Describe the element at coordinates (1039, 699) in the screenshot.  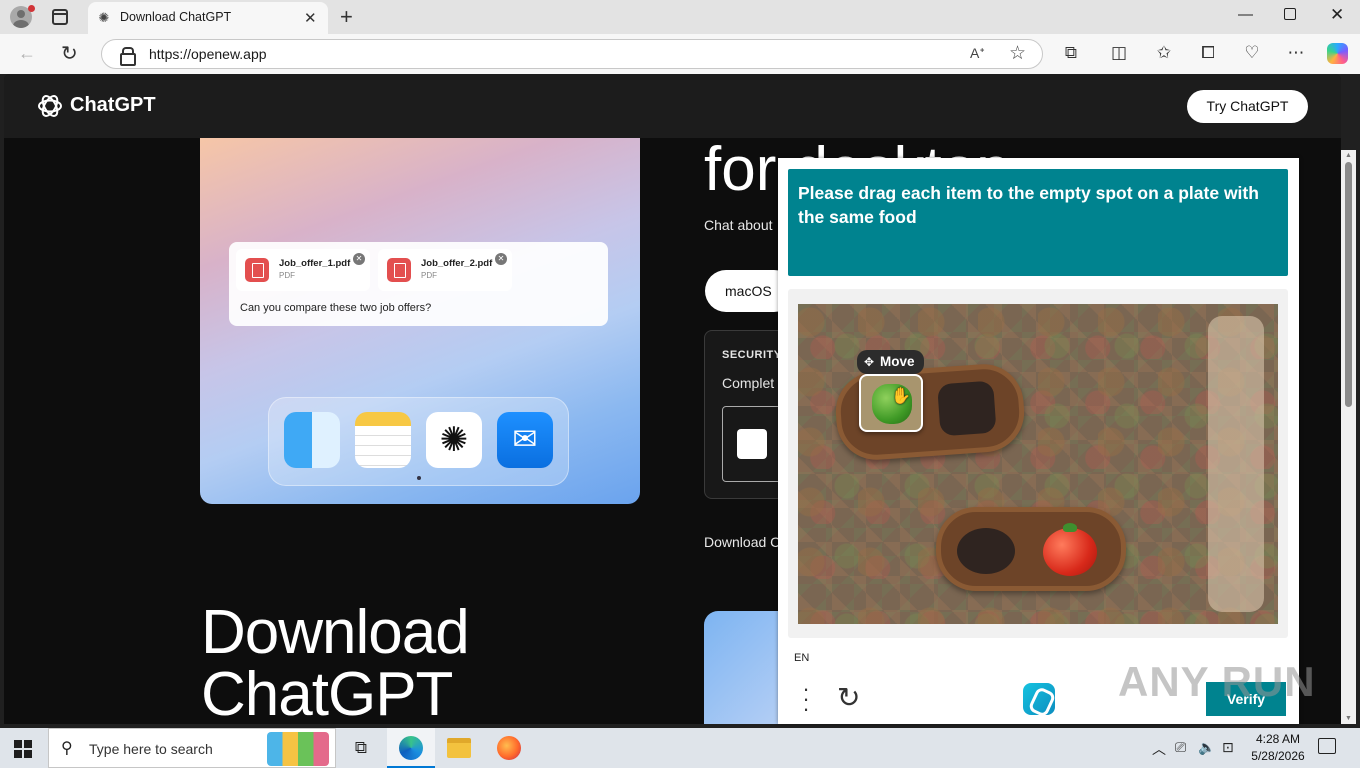
I see `hcaptcha-logo-icon` at that location.